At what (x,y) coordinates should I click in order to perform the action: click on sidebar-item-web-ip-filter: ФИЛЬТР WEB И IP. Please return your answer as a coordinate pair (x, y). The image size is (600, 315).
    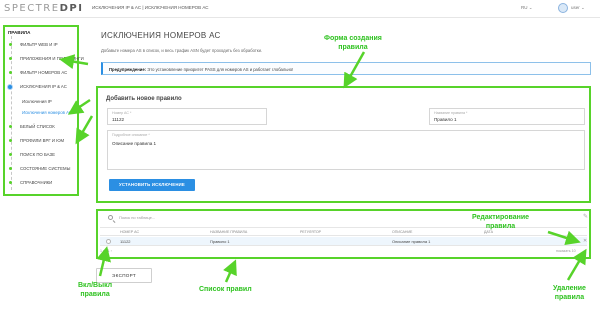
    Looking at the image, I should click on (41, 45).